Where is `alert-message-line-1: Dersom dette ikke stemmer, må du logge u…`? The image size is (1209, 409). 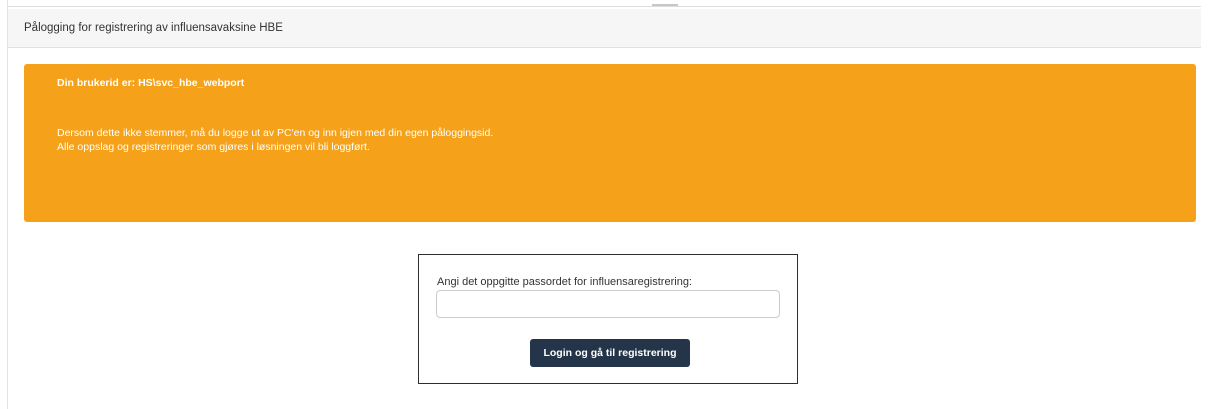 alert-message-line-1: Dersom dette ikke stemmer, må du logge u… is located at coordinates (275, 132).